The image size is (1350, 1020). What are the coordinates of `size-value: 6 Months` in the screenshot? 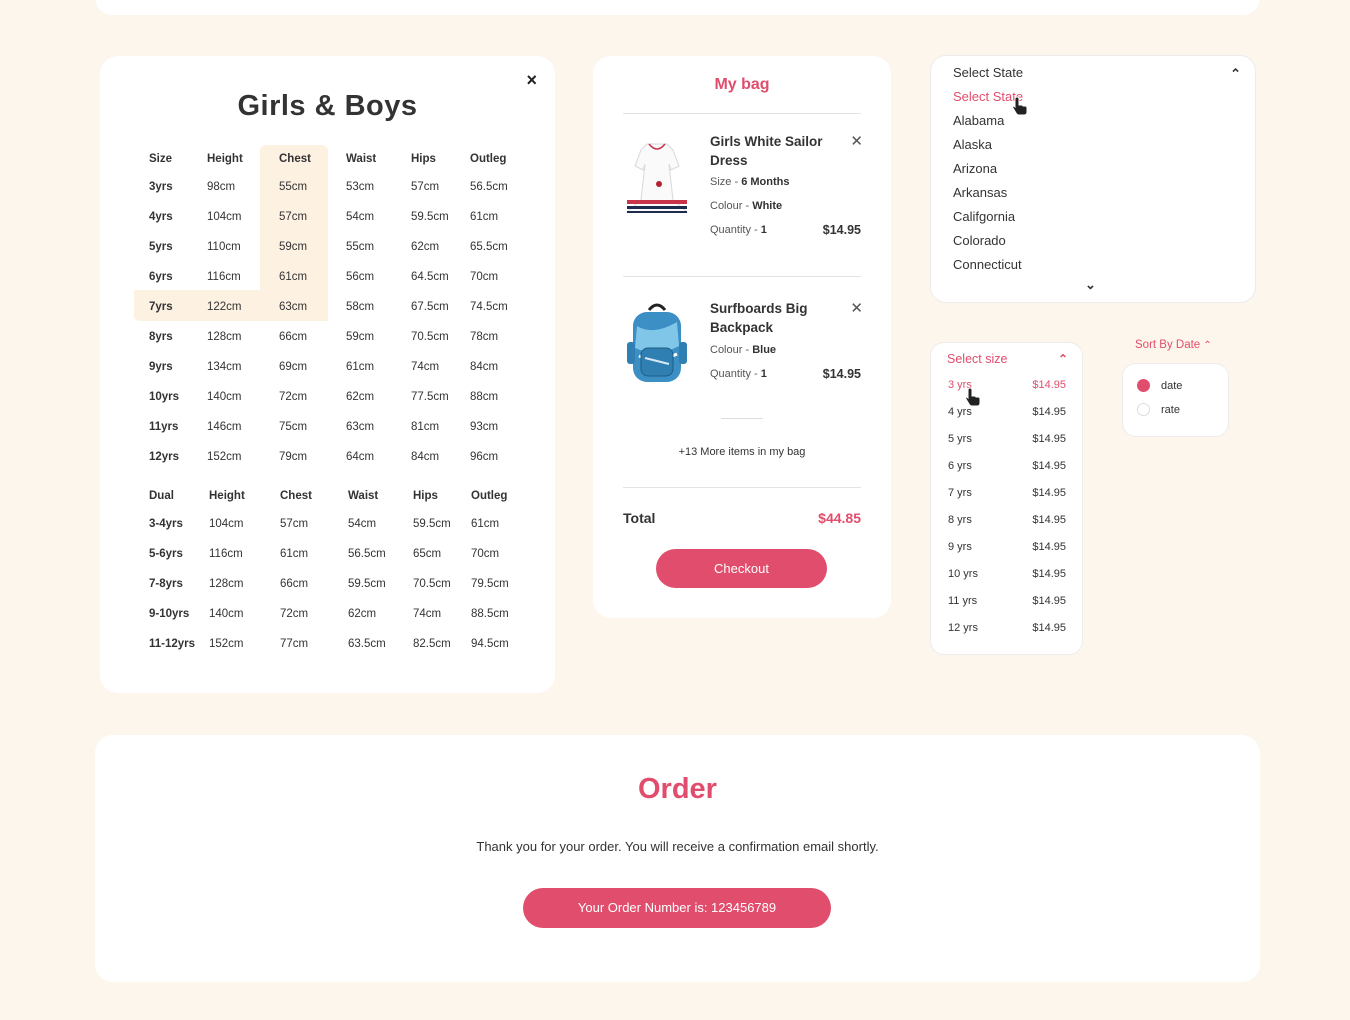 It's located at (765, 182).